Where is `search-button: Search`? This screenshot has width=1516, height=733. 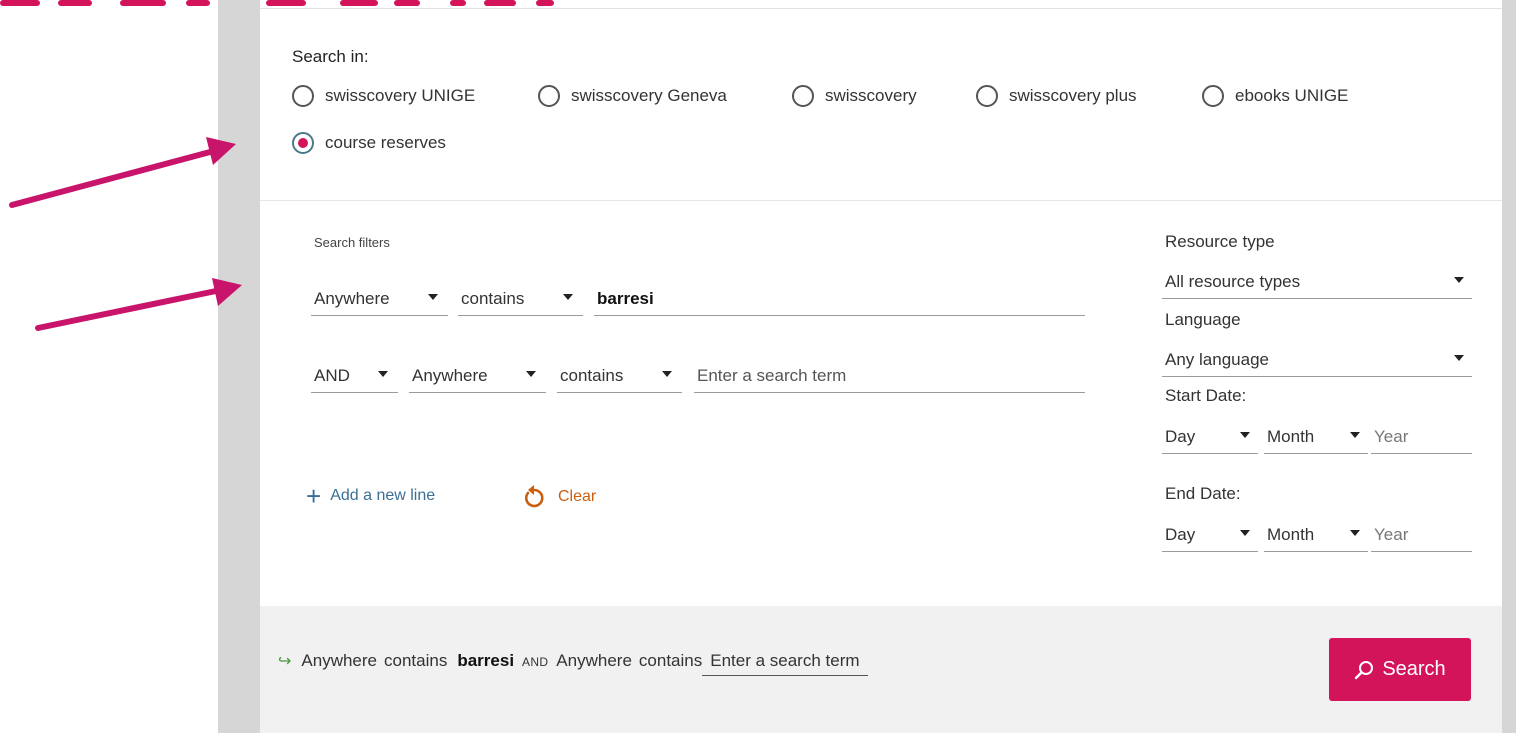
search-button: Search is located at coordinates (1400, 669).